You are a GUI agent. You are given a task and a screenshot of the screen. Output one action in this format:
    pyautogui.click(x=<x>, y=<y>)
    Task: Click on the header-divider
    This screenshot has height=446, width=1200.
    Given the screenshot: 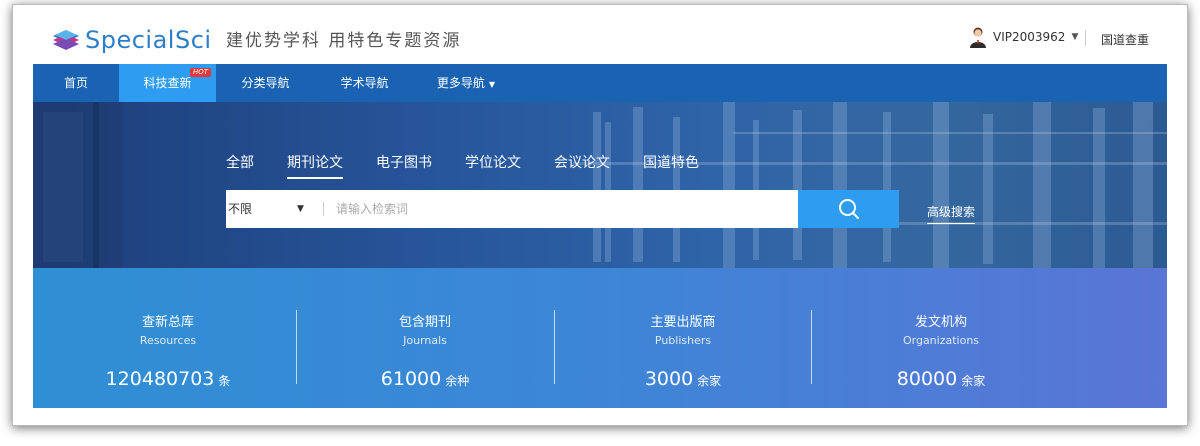 What is the action you would take?
    pyautogui.click(x=1085, y=38)
    